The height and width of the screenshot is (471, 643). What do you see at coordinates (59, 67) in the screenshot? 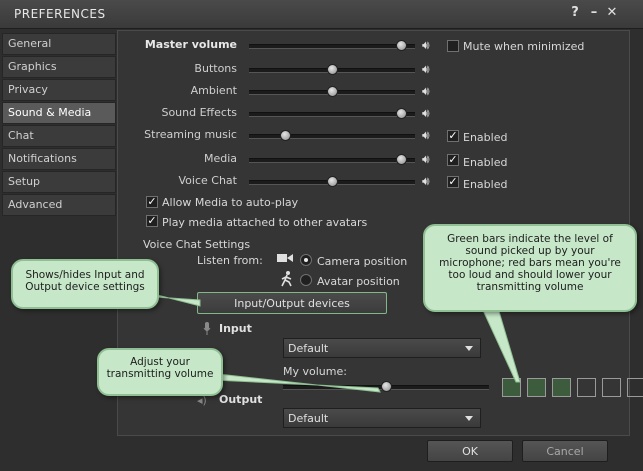
I see `tab-graphics: Graphics` at bounding box center [59, 67].